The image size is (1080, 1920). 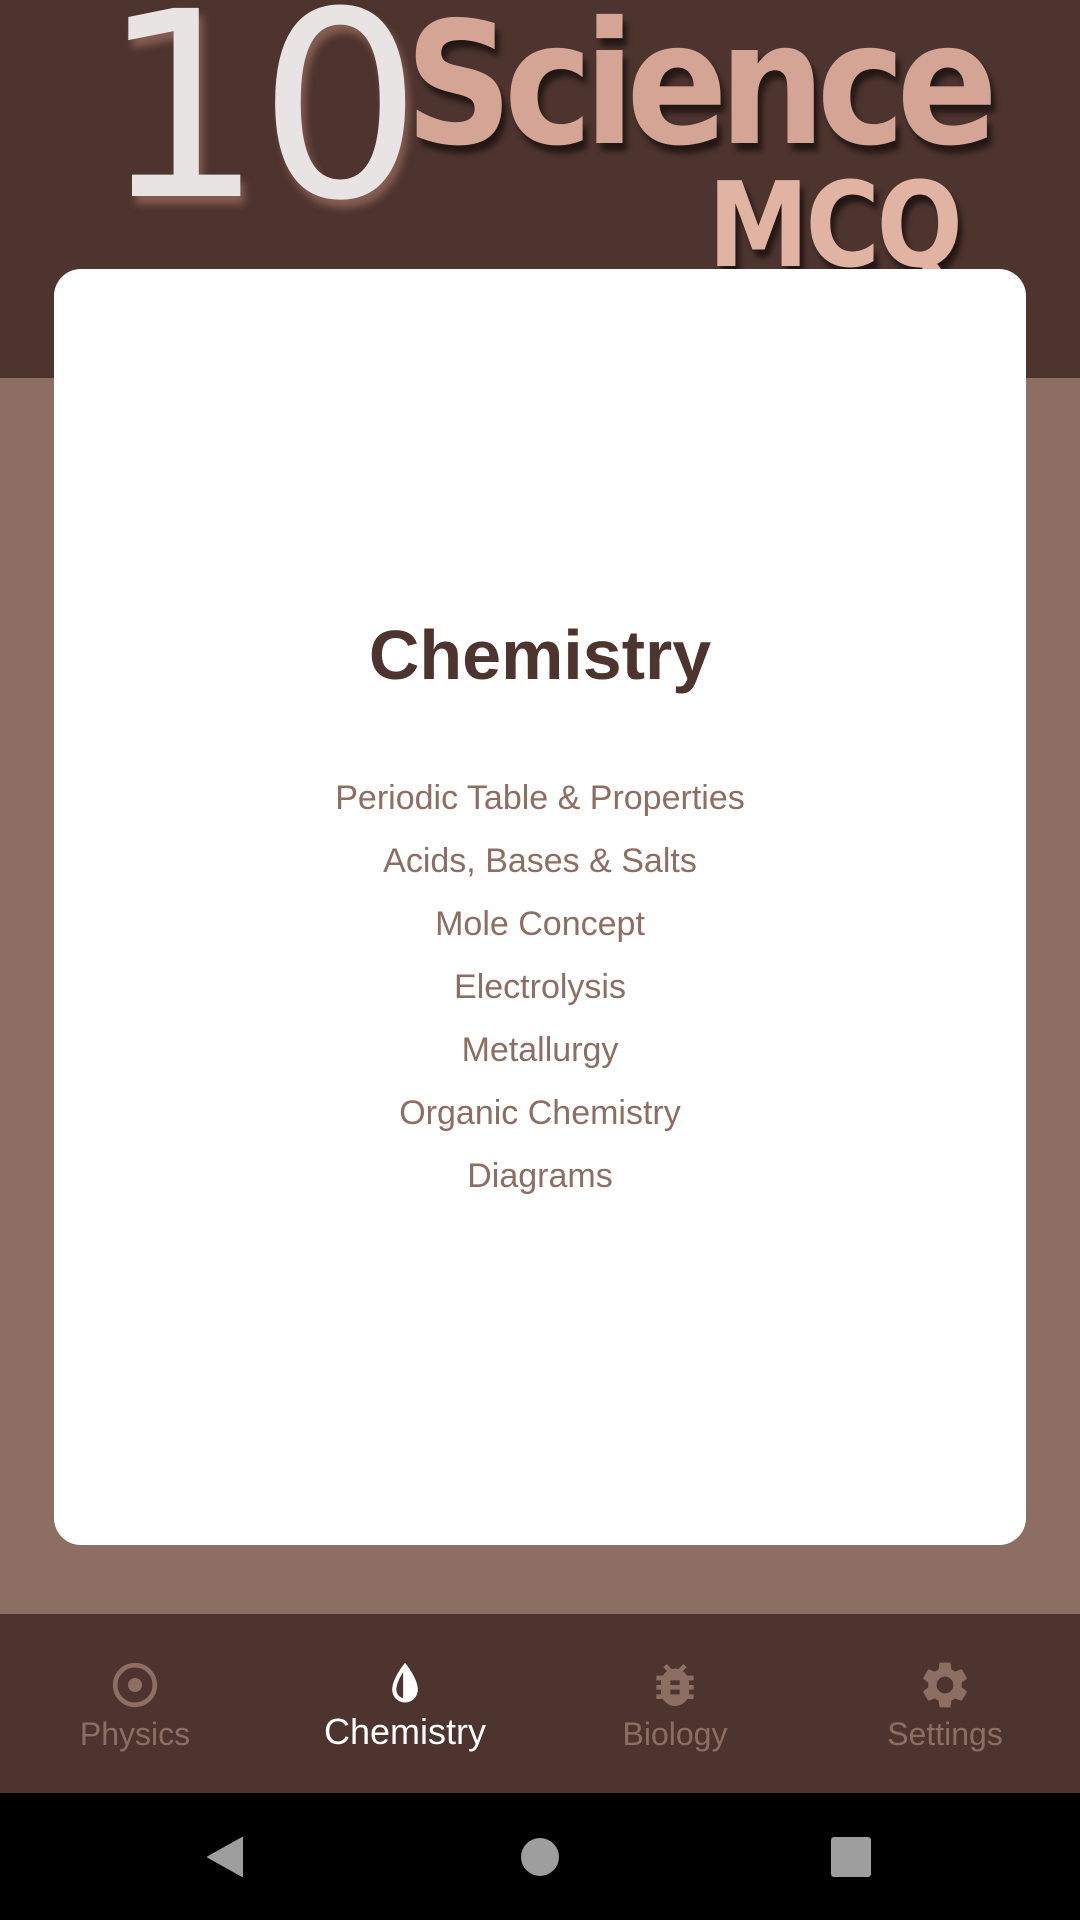 I want to click on topic-item: Periodic Table & Properties, so click(x=540, y=798).